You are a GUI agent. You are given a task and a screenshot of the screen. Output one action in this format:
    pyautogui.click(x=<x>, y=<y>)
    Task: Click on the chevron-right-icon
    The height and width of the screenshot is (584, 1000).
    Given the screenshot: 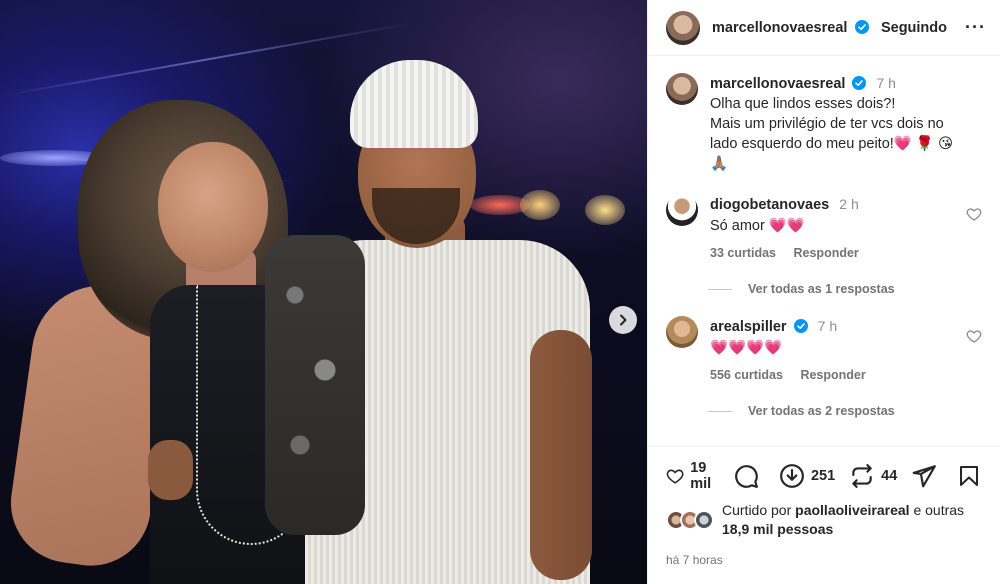 What is the action you would take?
    pyautogui.click(x=623, y=320)
    